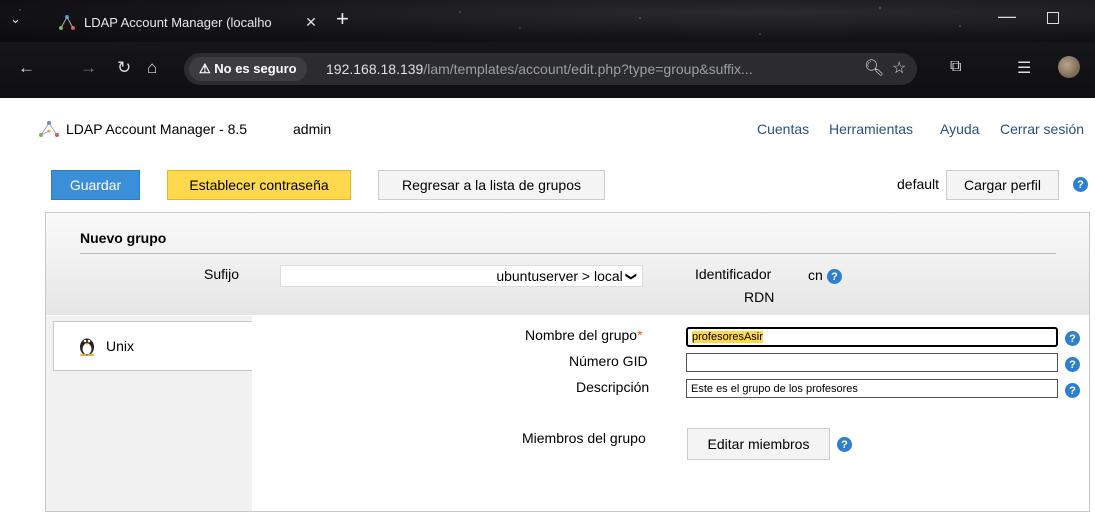  I want to click on tab-unix: Unix, so click(152, 346).